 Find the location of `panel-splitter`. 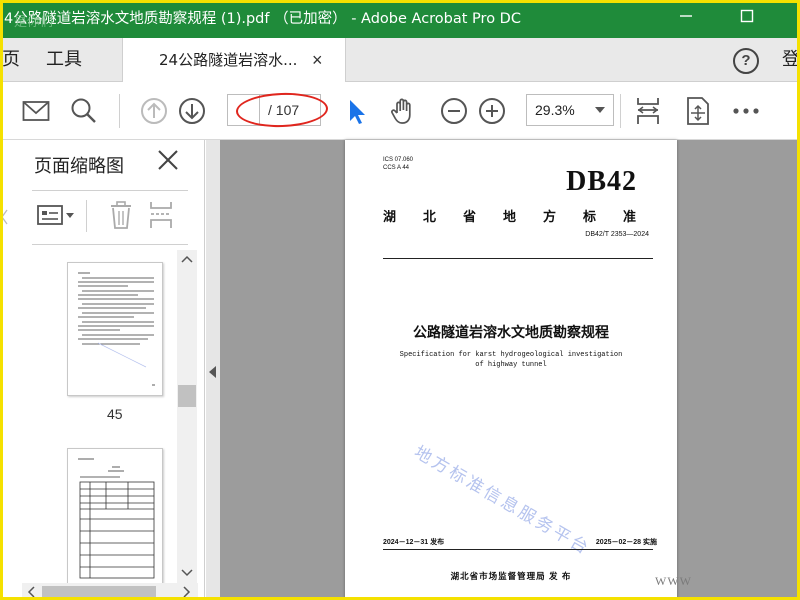

panel-splitter is located at coordinates (213, 370).